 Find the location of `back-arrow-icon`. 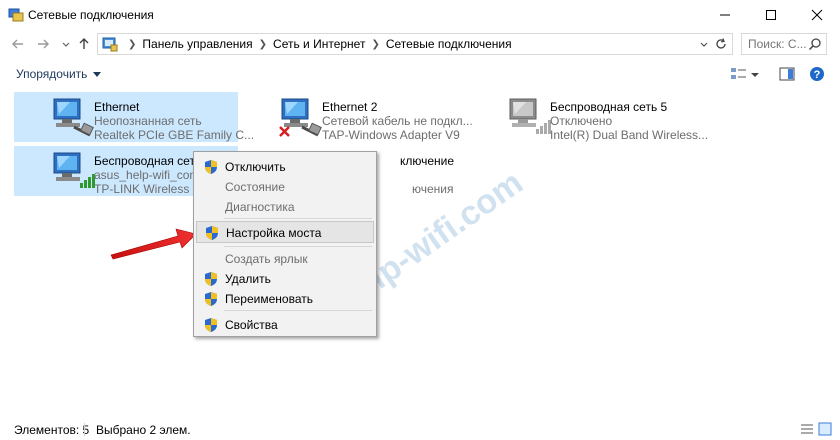

back-arrow-icon is located at coordinates (17, 44).